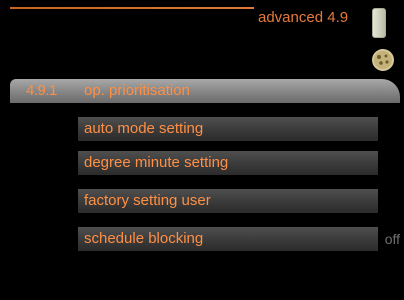 This screenshot has height=300, width=404. Describe the element at coordinates (228, 201) in the screenshot. I see `menu-item-factory-setting-user: factory setting user` at that location.